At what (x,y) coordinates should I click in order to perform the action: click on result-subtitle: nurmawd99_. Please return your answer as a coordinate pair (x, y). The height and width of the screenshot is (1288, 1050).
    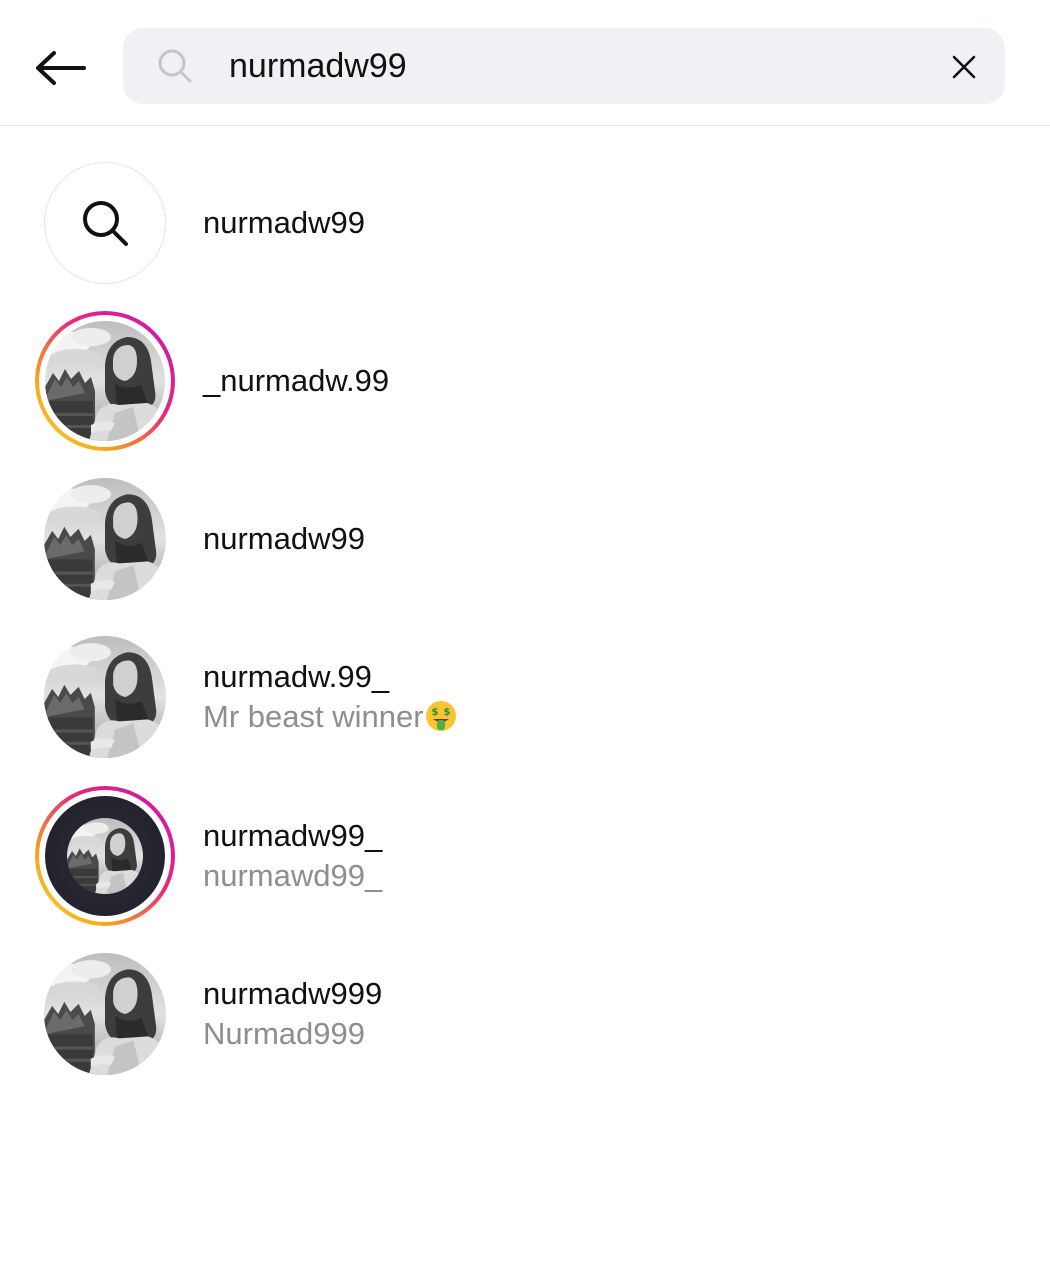
    Looking at the image, I should click on (293, 875).